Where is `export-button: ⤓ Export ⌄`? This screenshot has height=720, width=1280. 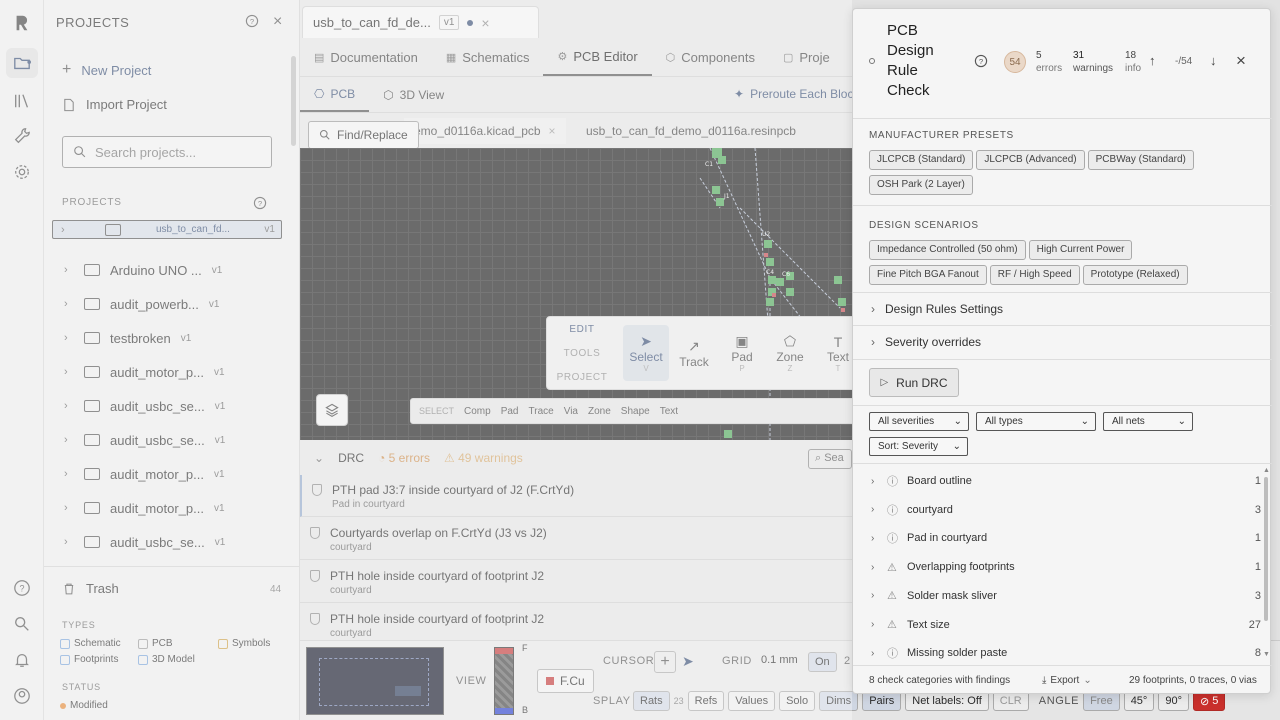
export-button: ⤓ Export ⌄ is located at coordinates (1067, 680).